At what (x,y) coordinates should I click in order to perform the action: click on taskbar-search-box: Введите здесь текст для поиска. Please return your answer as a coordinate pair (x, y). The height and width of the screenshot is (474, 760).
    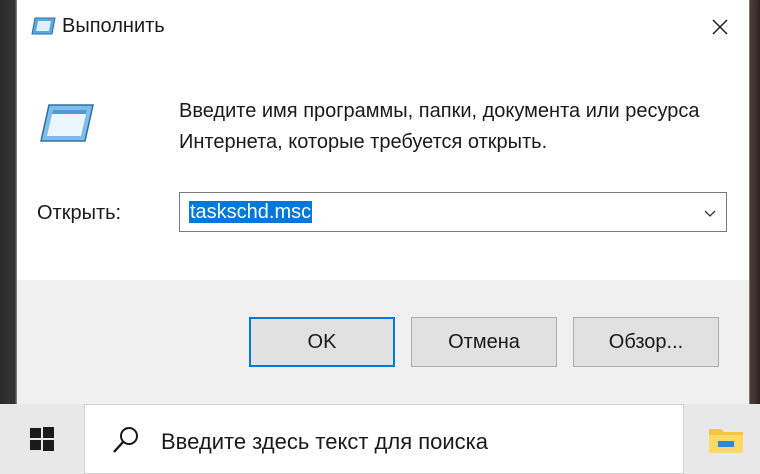
    Looking at the image, I should click on (384, 439).